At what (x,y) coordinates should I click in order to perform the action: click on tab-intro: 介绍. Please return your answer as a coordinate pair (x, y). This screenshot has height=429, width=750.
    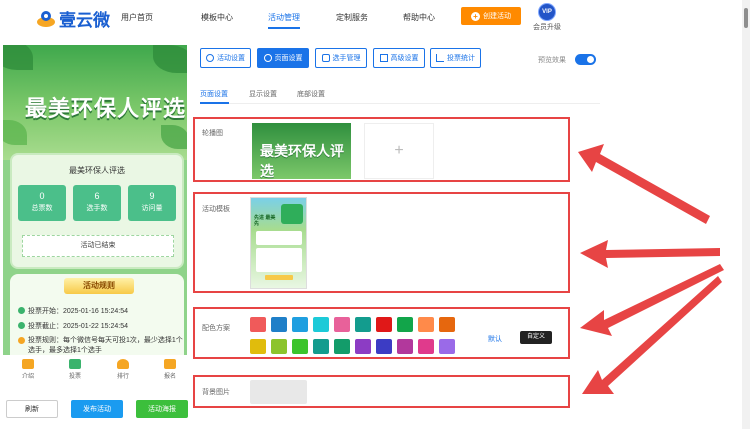
    Looking at the image, I should click on (28, 369).